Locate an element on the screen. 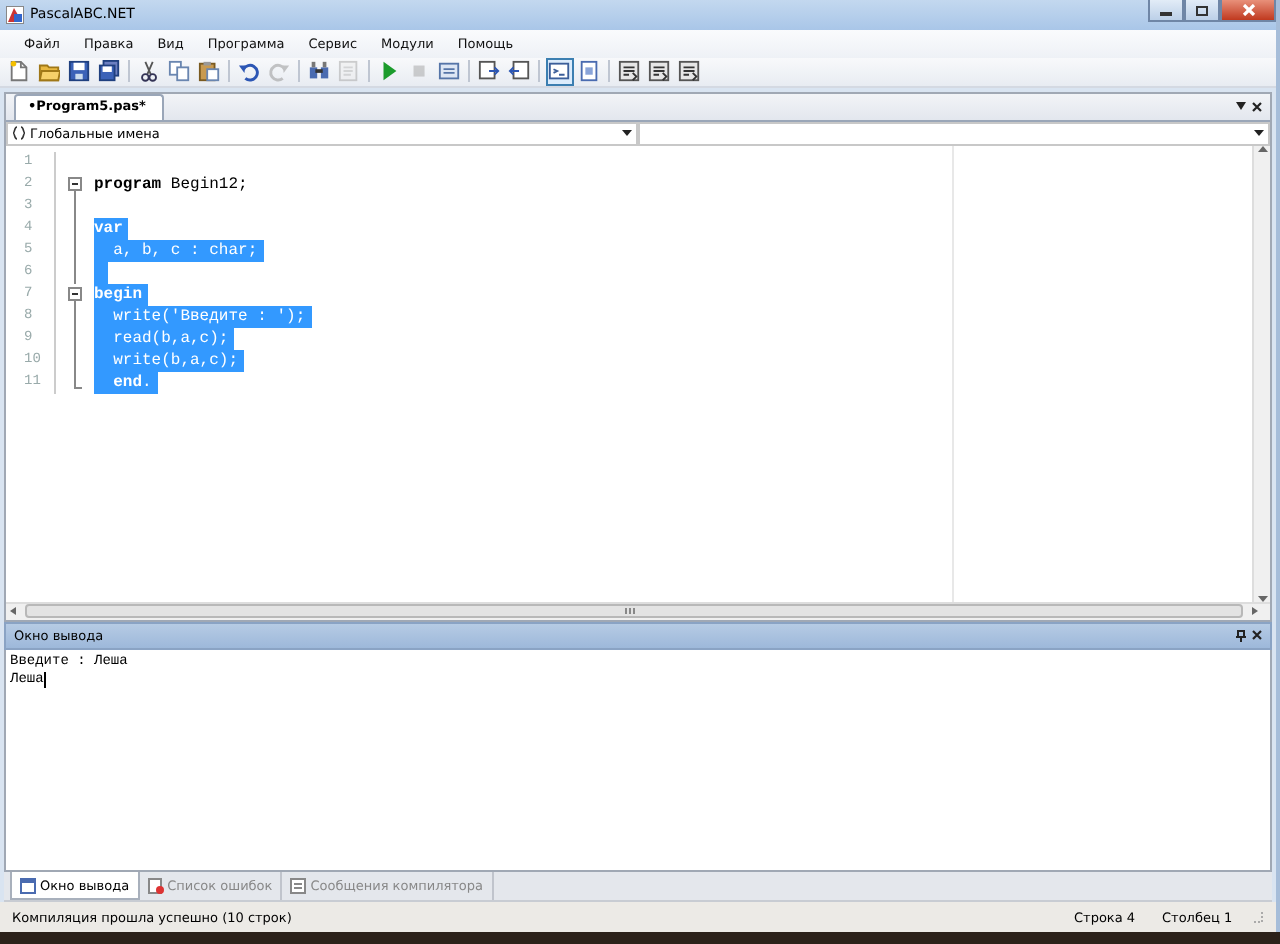 The width and height of the screenshot is (1280, 944). fold-end-icon is located at coordinates (75, 382).